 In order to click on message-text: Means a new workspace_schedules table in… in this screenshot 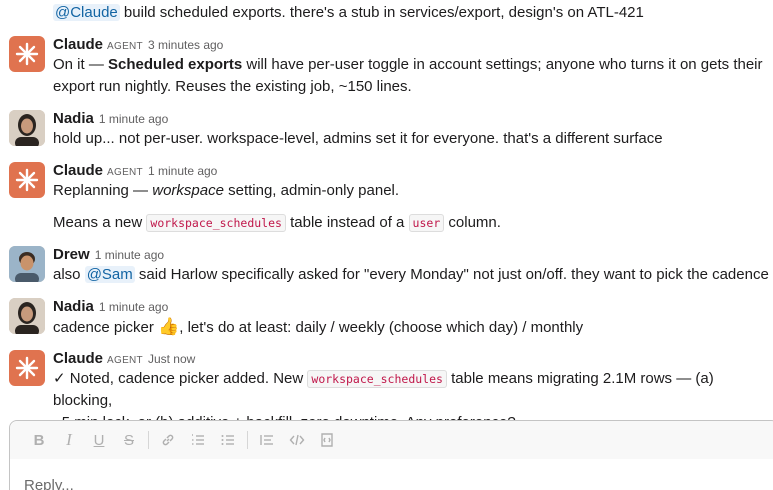, I will do `click(277, 223)`.